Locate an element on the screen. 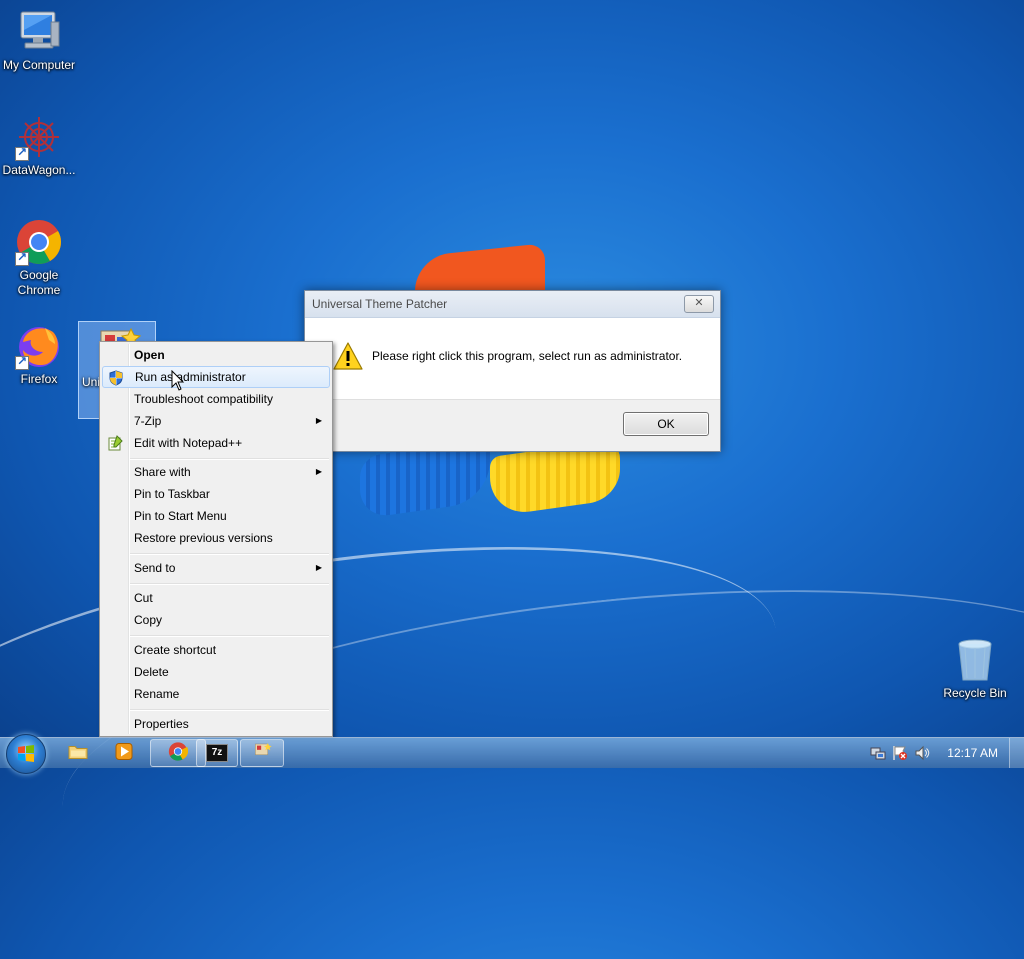  datawagon-icon is located at coordinates (39, 137).